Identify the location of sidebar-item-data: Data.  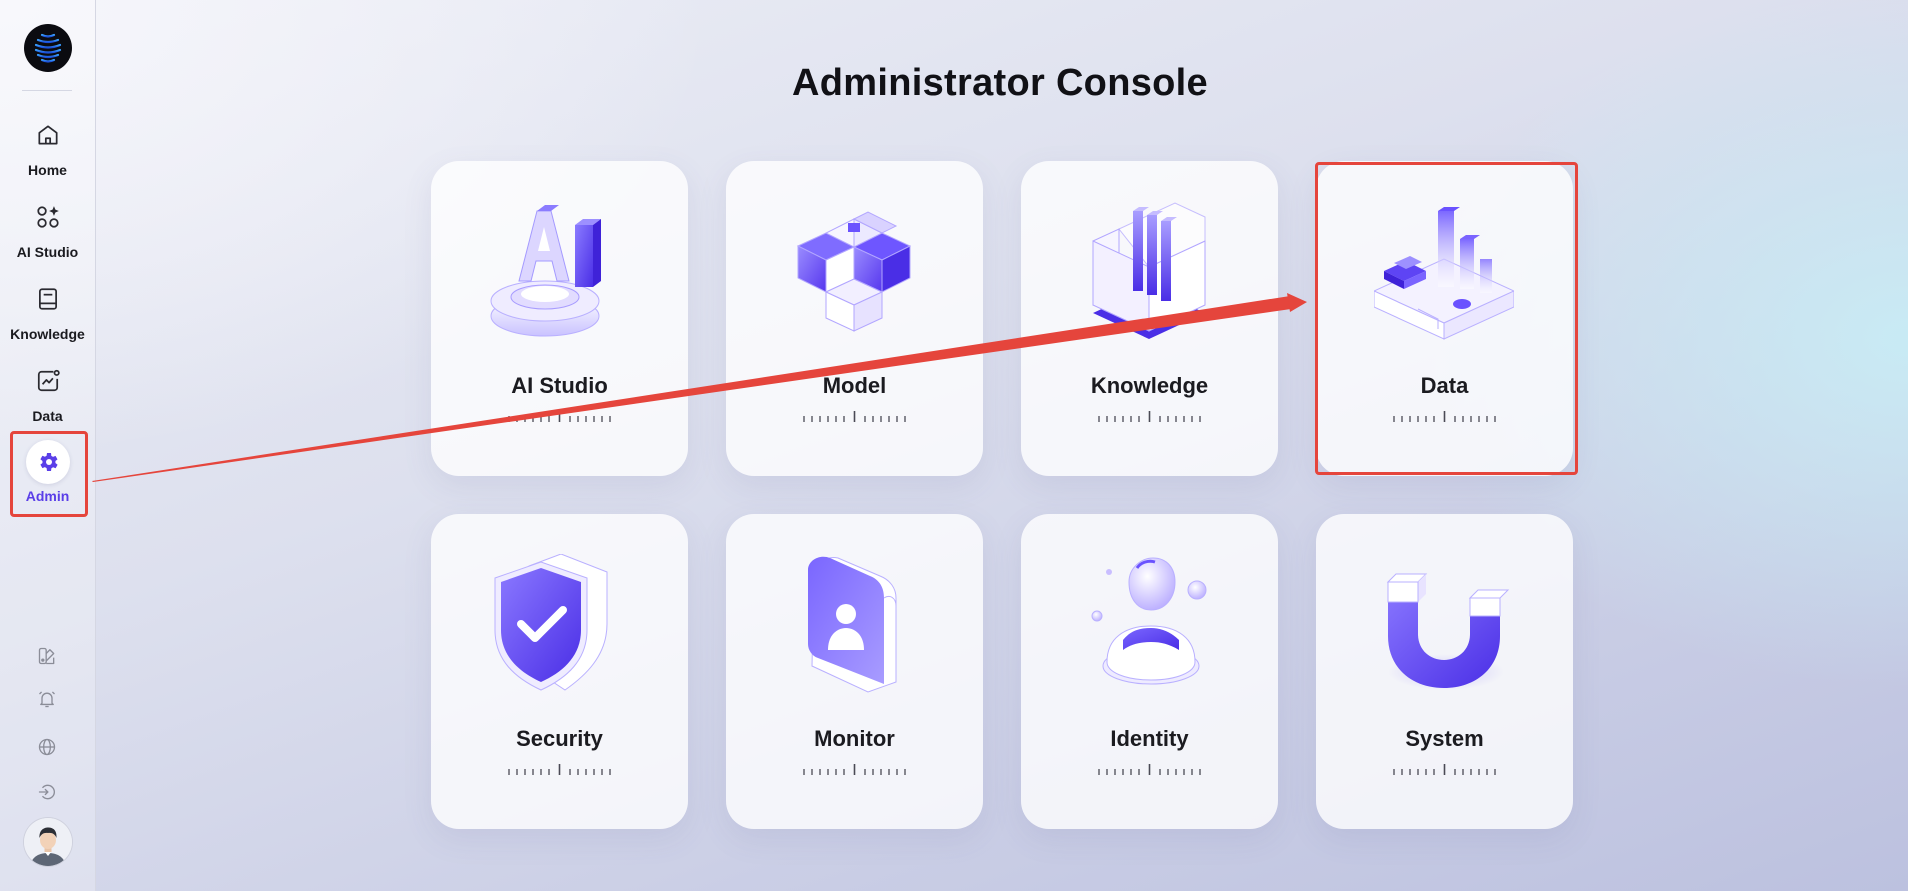
(47, 400).